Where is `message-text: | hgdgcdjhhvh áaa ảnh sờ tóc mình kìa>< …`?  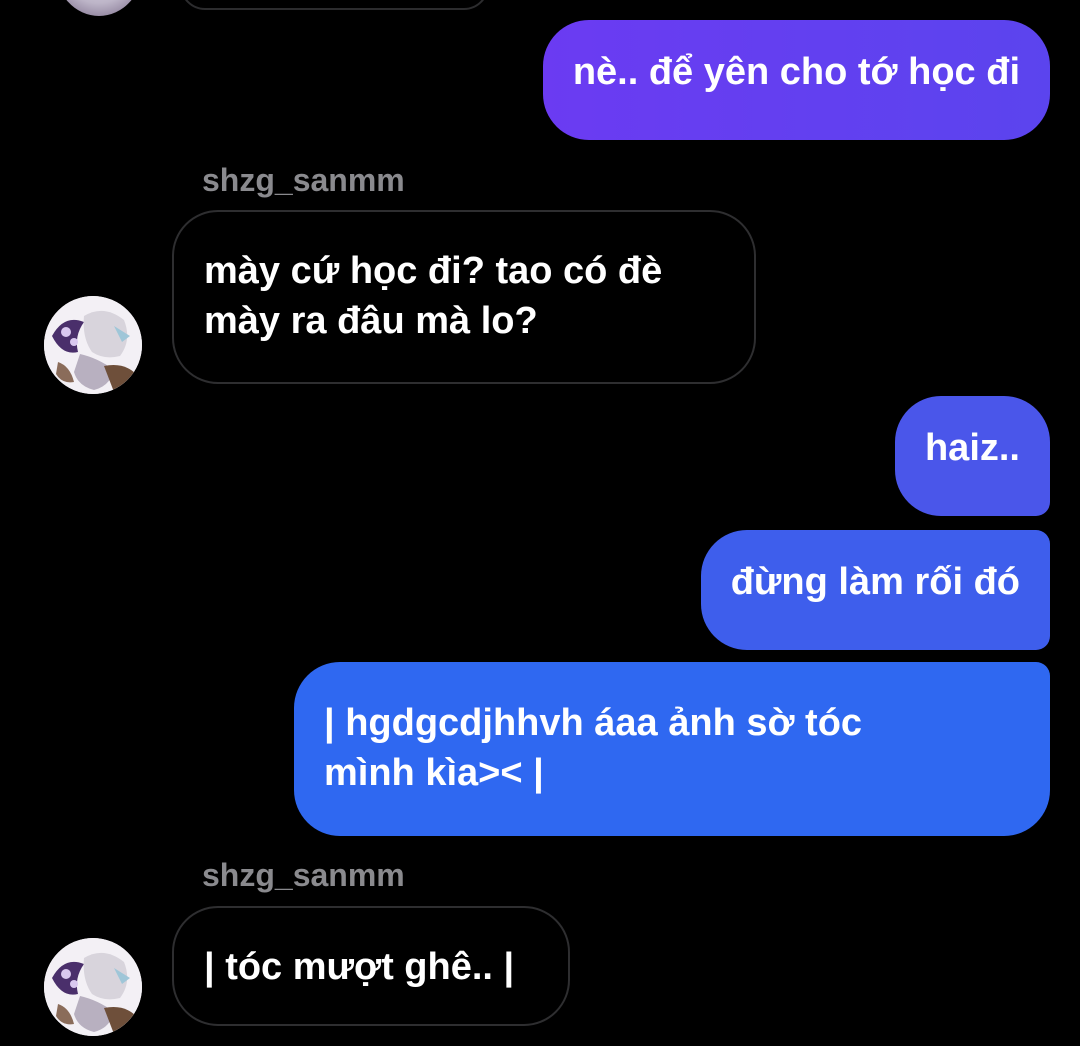
message-text: | hgdgcdjhhvh áaa ảnh sờ tóc mình kìa>< … is located at coordinates (593, 748).